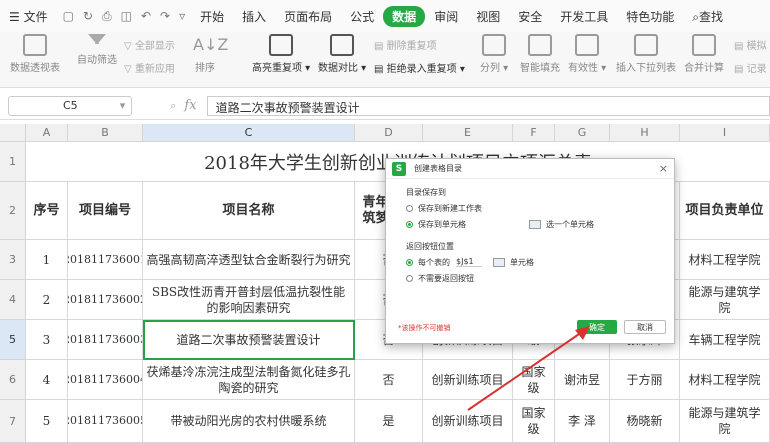 This screenshot has width=770, height=443. Describe the element at coordinates (389, 133) in the screenshot. I see `column-header-d: D` at that location.